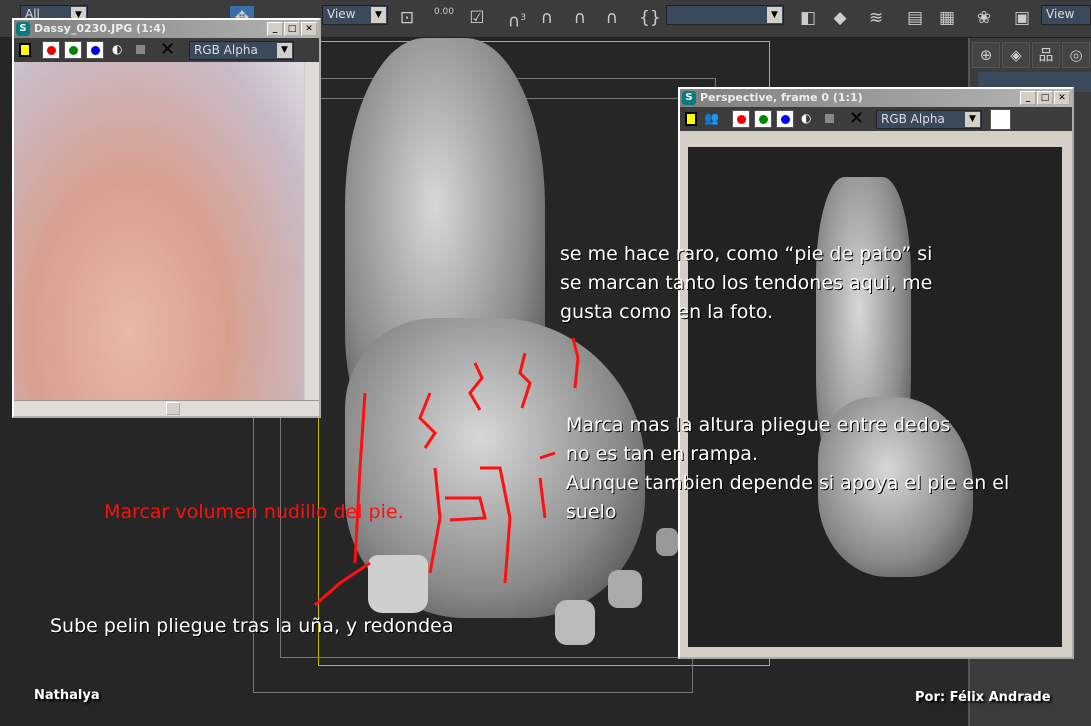  I want to click on reference-coordinate-dropdown: View ▼, so click(355, 15).